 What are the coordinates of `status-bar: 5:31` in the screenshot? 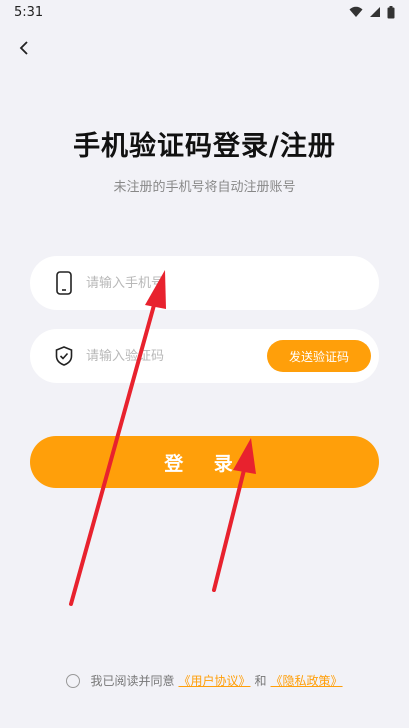 It's located at (204, 12).